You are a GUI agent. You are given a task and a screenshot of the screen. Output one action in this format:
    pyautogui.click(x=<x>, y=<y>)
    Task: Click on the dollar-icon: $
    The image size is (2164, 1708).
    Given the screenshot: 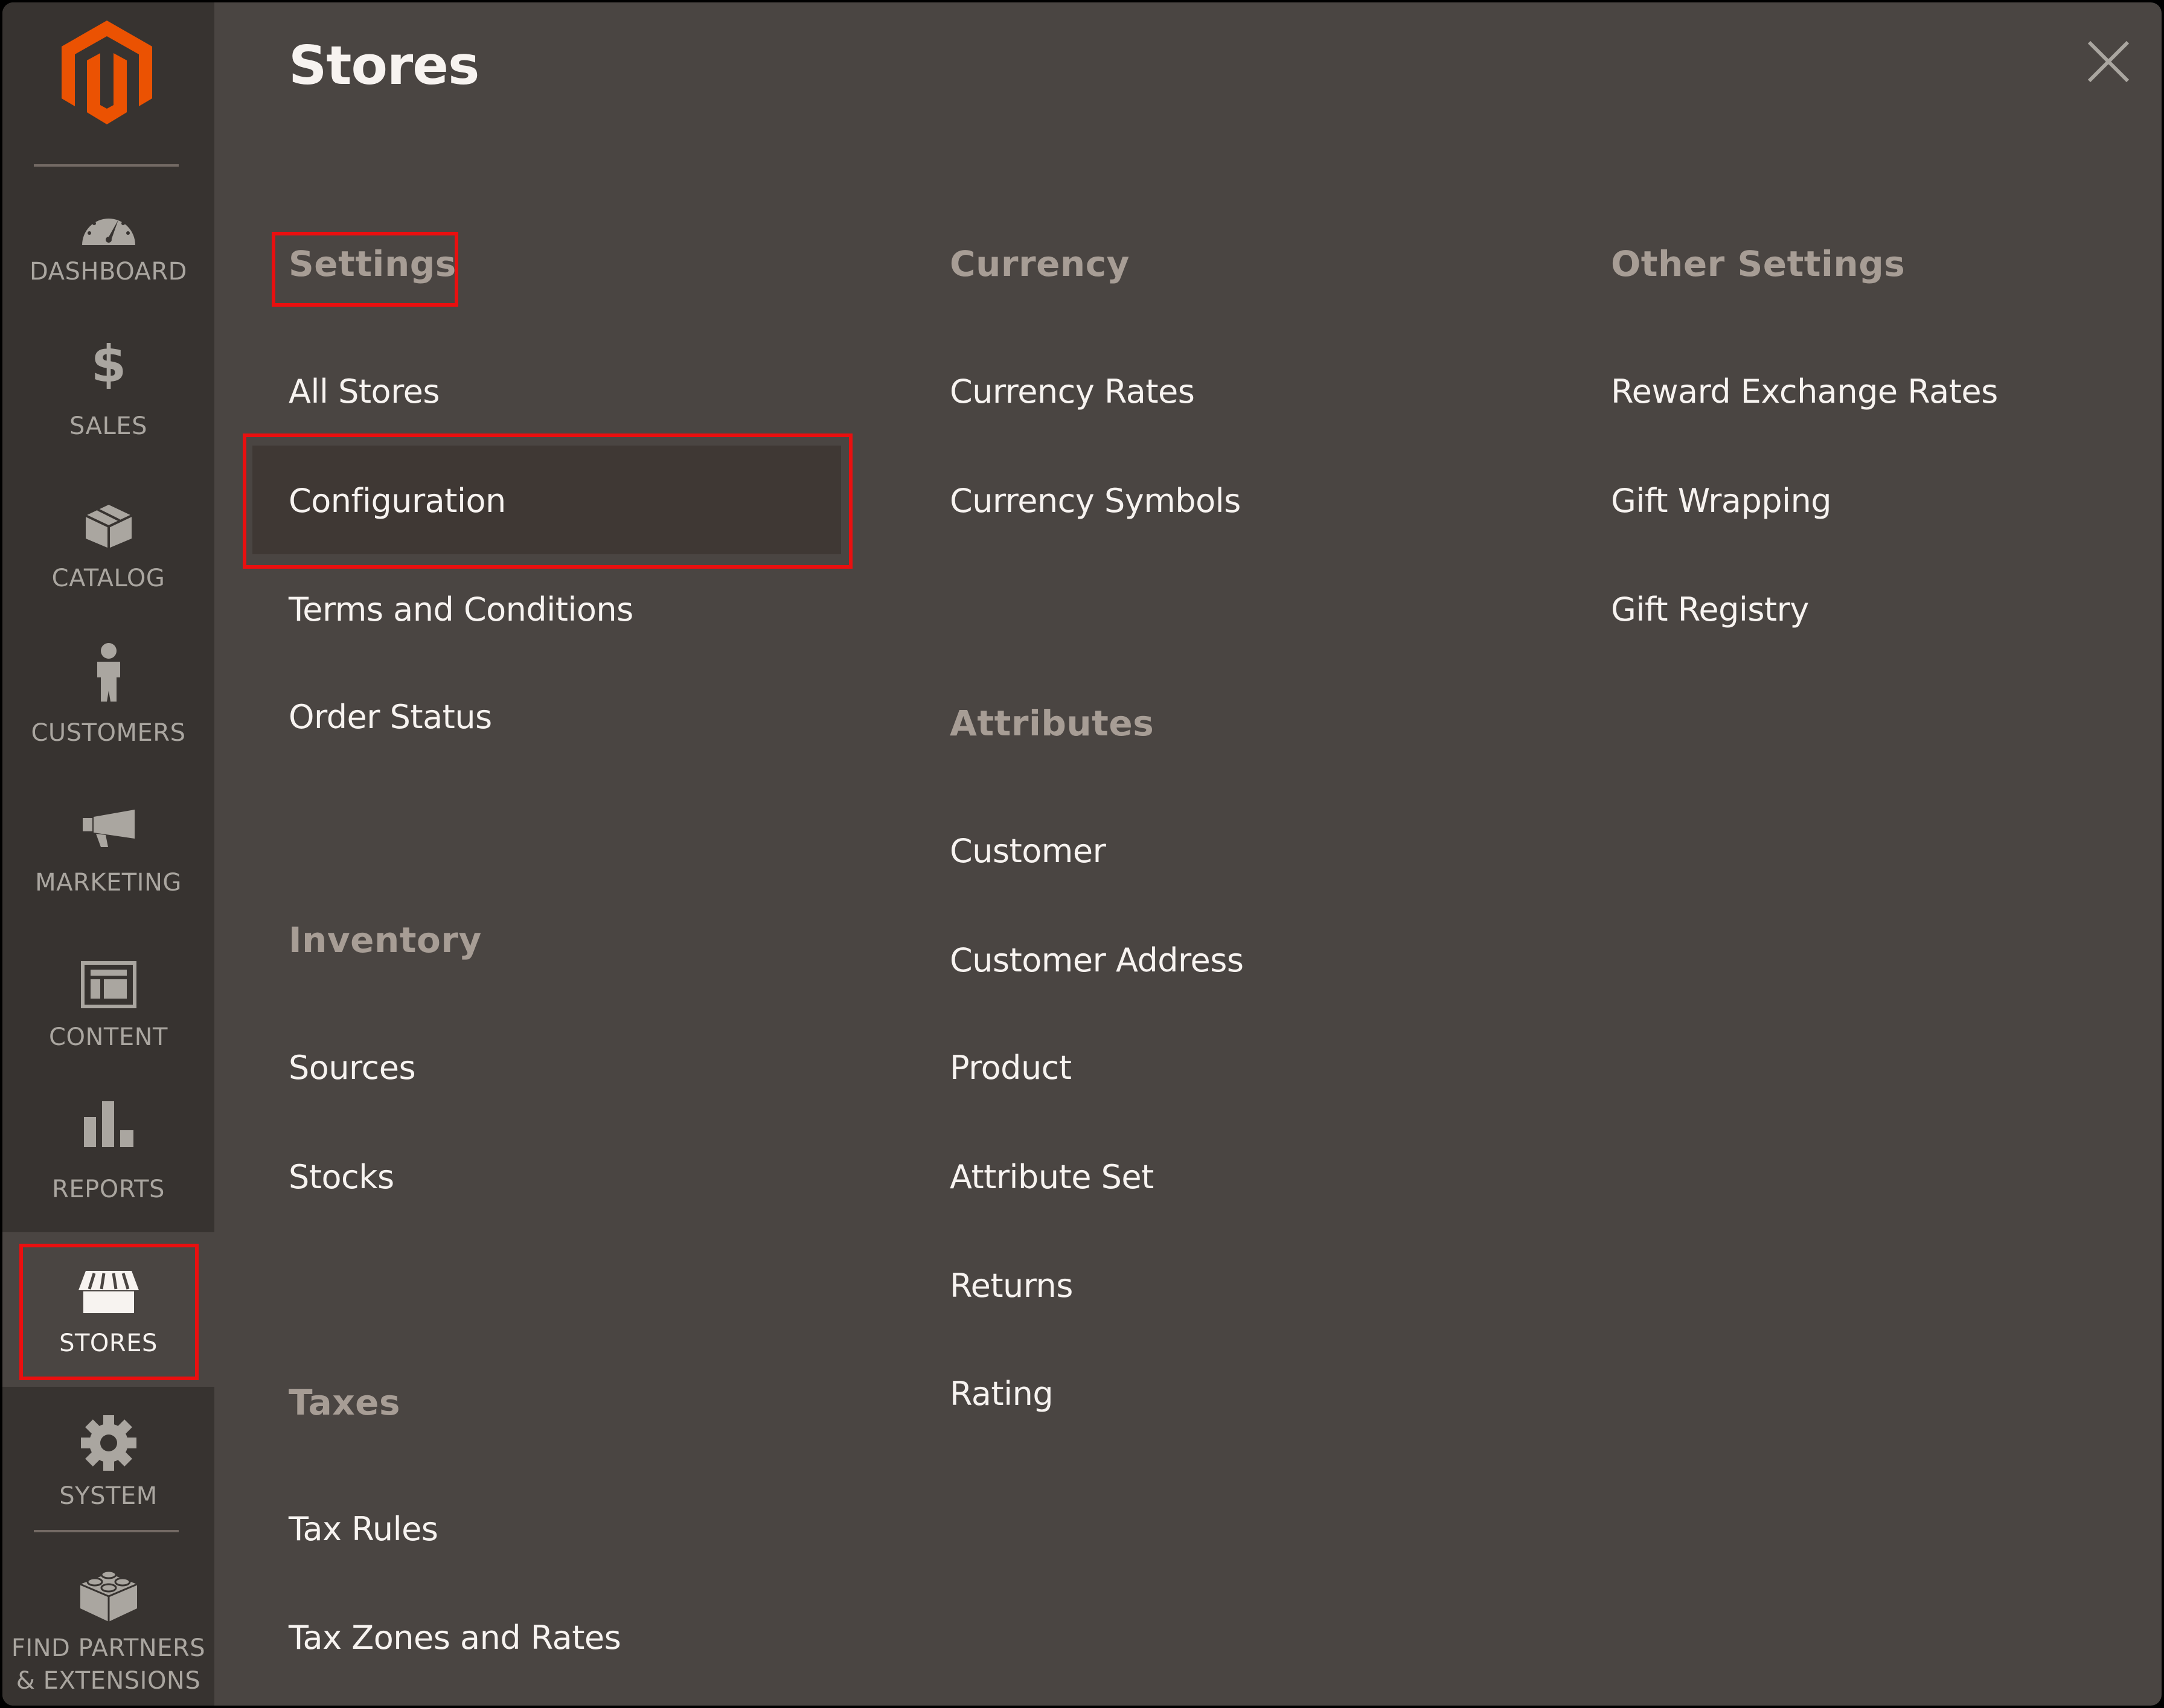 What is the action you would take?
    pyautogui.click(x=108, y=365)
    